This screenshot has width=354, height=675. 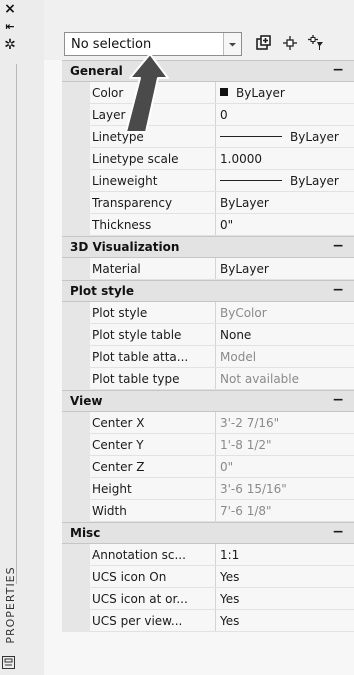 What do you see at coordinates (208, 93) in the screenshot?
I see `property-row-color: Color ByLayer` at bounding box center [208, 93].